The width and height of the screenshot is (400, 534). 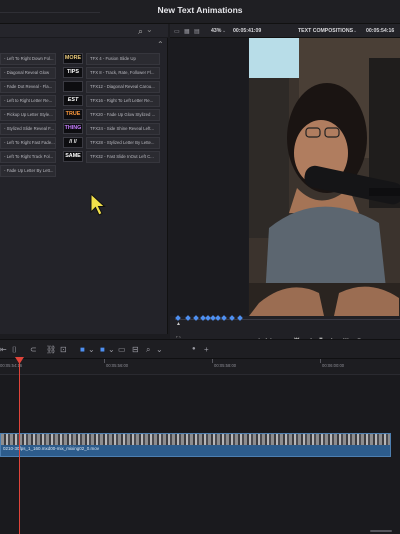 I want to click on timeline-toolbar: ⇤ ⌷ ⊂ ⛓ ⊡ ■ ⌄ ■ ⌄ ▭ ⊟ ⌕ ⌄ ● +, so click(x=200, y=349).